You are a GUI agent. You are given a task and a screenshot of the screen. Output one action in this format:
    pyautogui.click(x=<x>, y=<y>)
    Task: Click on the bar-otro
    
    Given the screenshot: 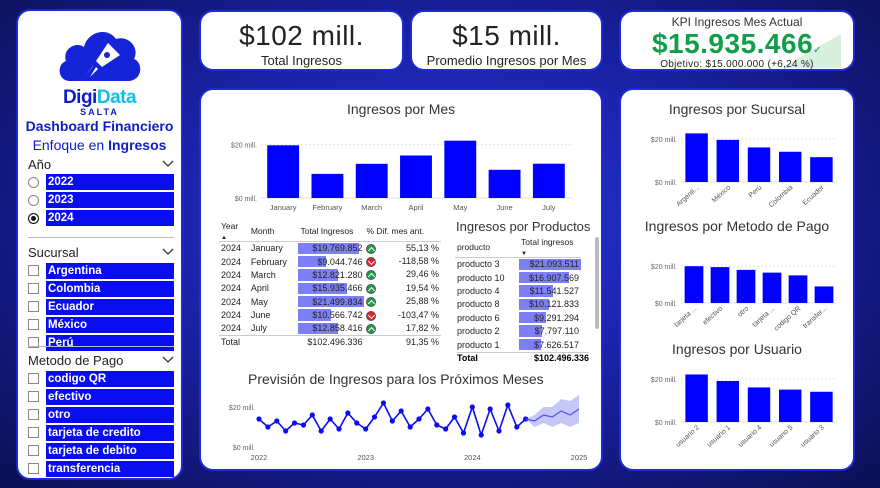 What is the action you would take?
    pyautogui.click(x=746, y=286)
    